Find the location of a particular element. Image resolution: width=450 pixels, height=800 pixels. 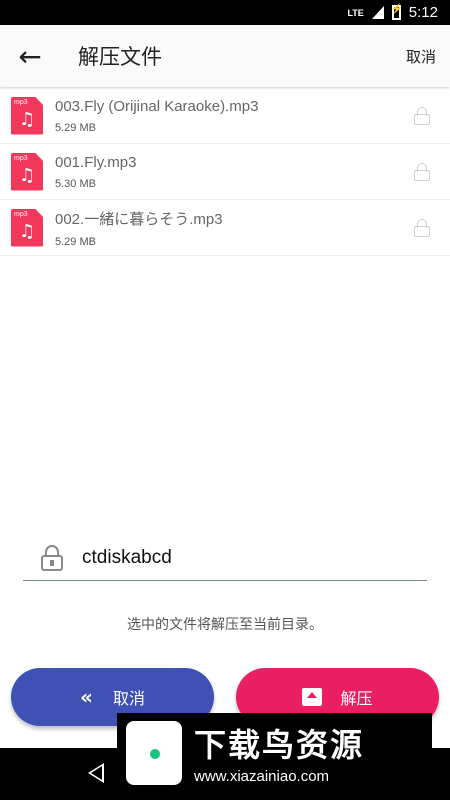

extract-hint: 选中的文件将解压至当前目录。 is located at coordinates (225, 625).